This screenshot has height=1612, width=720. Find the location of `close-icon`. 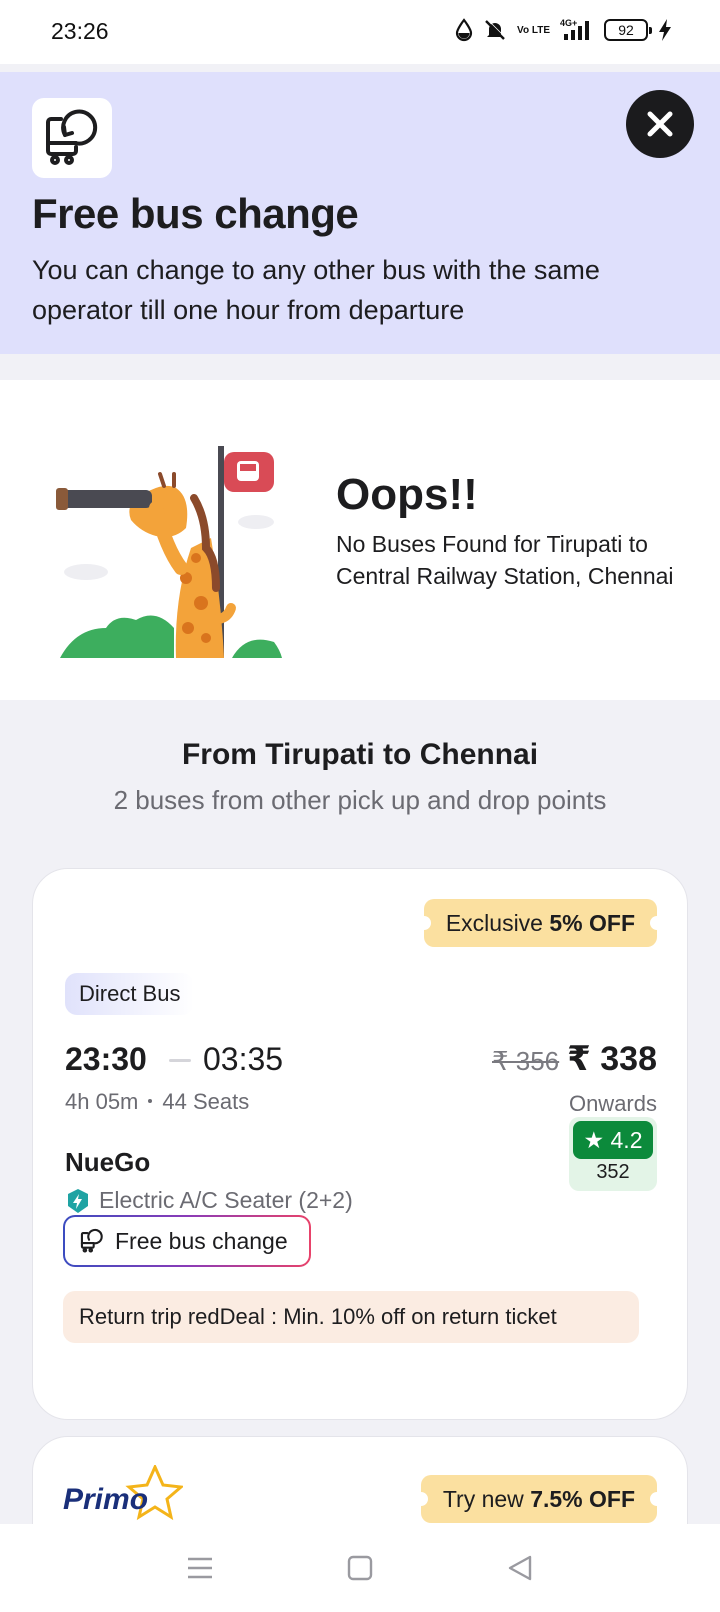

close-icon is located at coordinates (660, 124).